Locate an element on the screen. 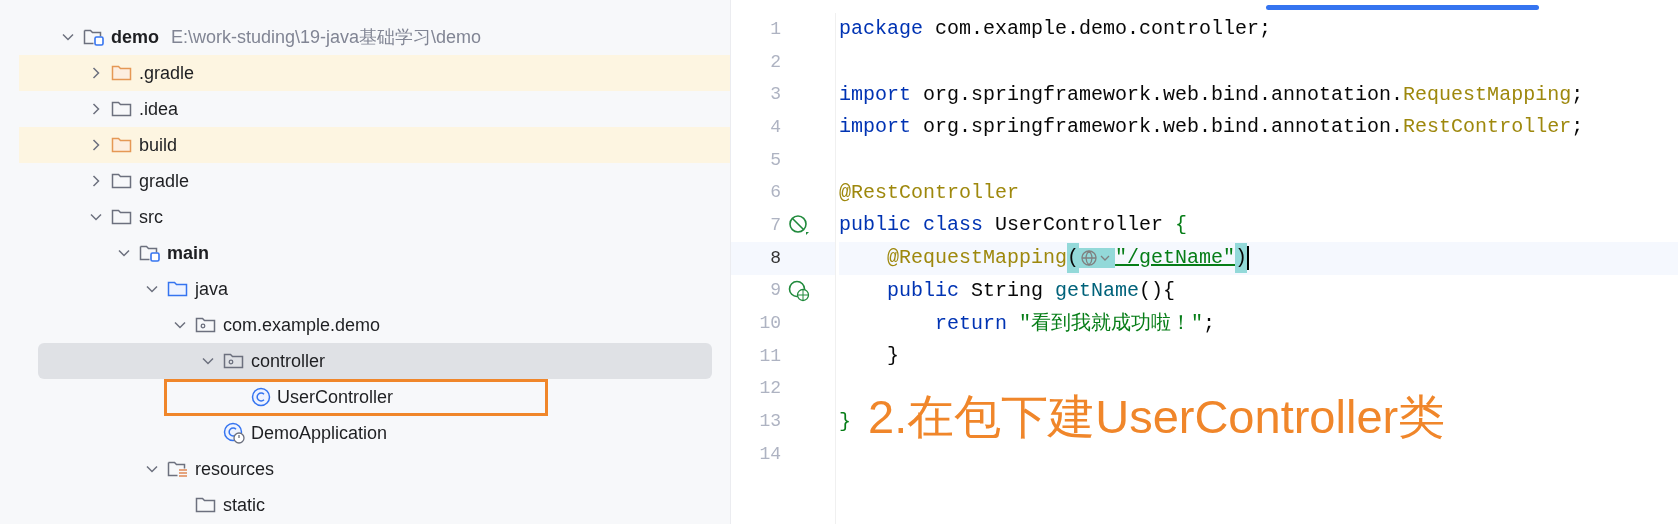  tree-item: demo E:\work-studing\19-java基础学习\demo is located at coordinates (365, 37).